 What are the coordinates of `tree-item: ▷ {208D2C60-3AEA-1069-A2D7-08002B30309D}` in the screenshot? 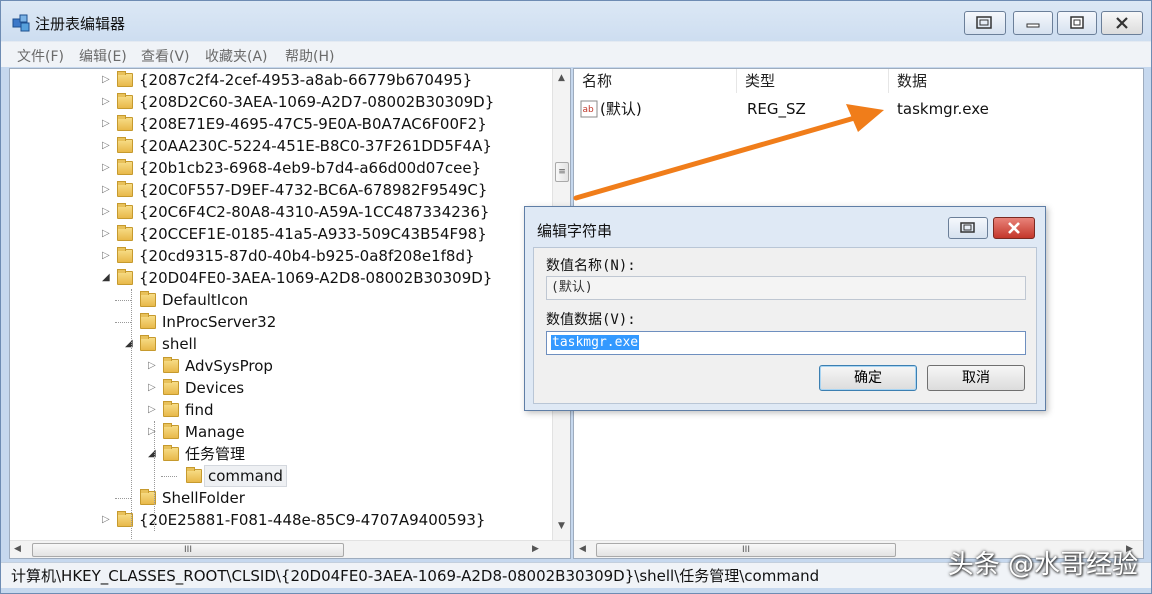 It's located at (280, 102).